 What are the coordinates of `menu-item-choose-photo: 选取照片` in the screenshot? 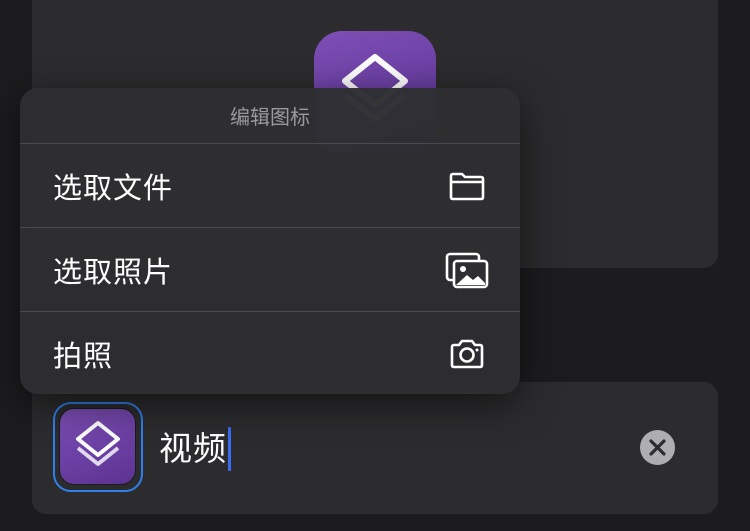 It's located at (270, 270).